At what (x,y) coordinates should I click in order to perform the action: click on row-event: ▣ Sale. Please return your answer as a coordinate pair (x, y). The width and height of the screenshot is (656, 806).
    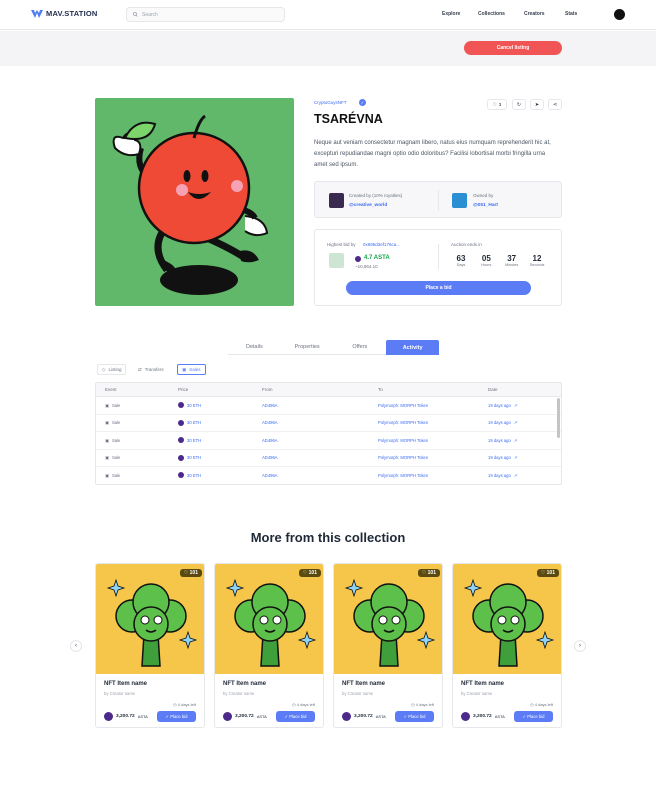
    Looking at the image, I should click on (113, 440).